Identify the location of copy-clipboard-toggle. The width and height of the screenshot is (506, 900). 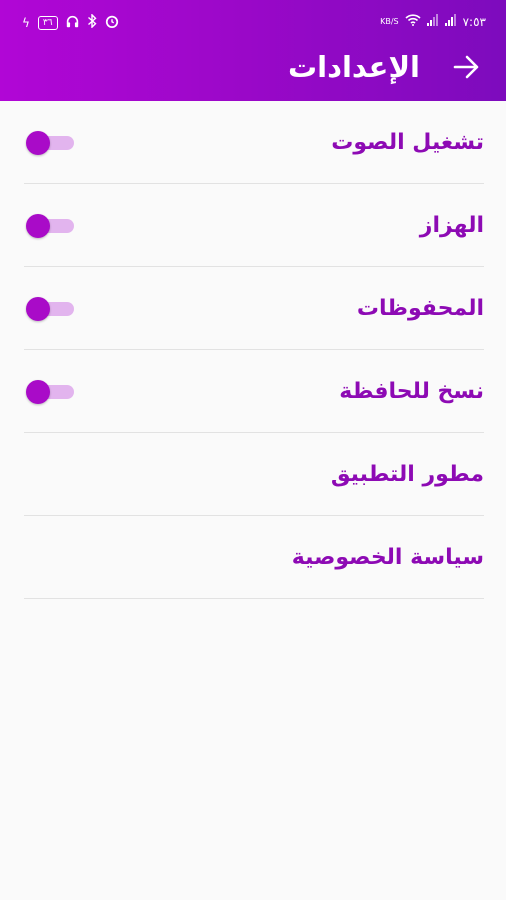
(50, 392).